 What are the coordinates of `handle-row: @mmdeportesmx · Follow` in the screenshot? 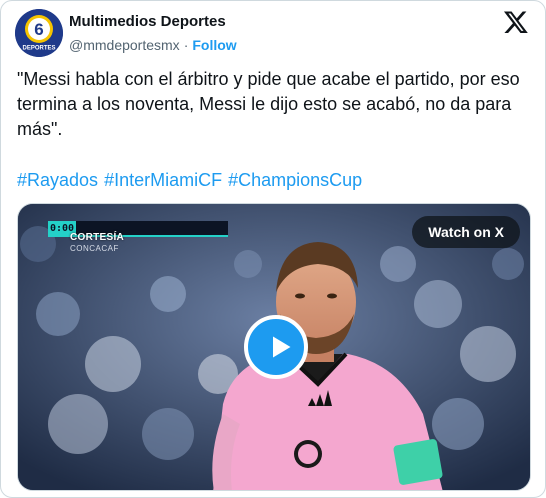 It's located at (153, 45).